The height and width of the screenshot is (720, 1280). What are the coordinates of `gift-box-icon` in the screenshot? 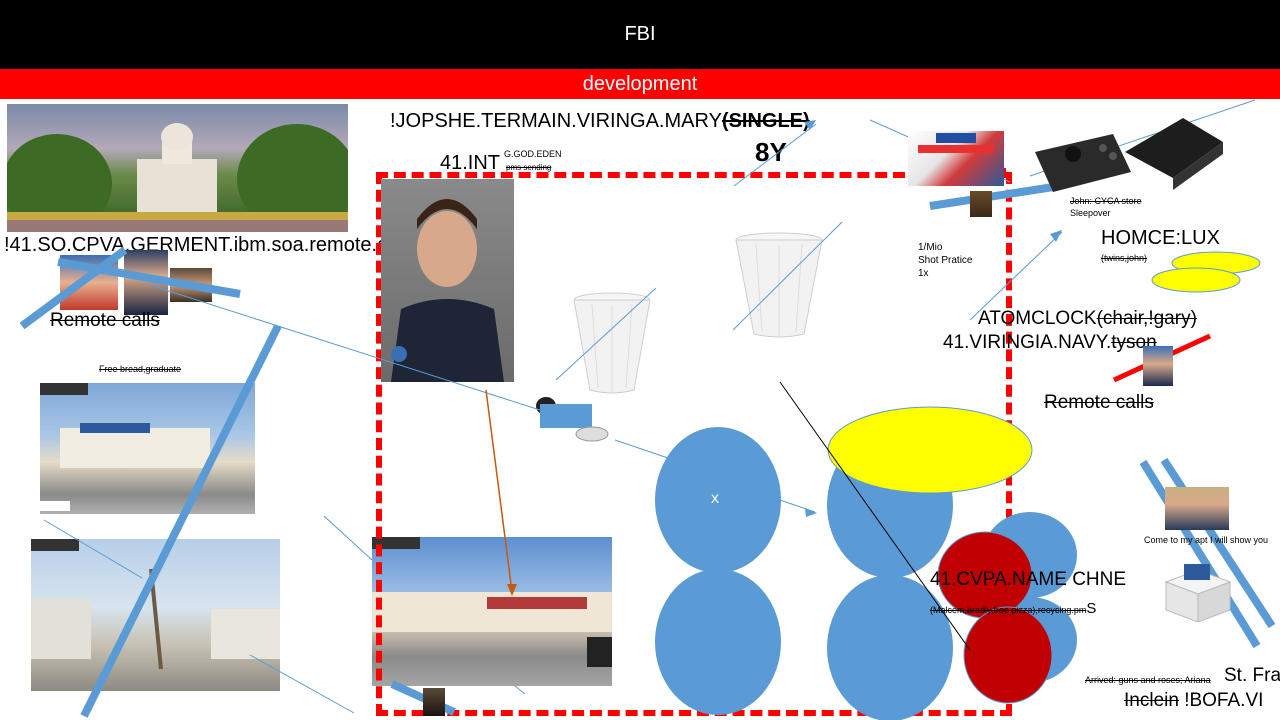 It's located at (1198, 593).